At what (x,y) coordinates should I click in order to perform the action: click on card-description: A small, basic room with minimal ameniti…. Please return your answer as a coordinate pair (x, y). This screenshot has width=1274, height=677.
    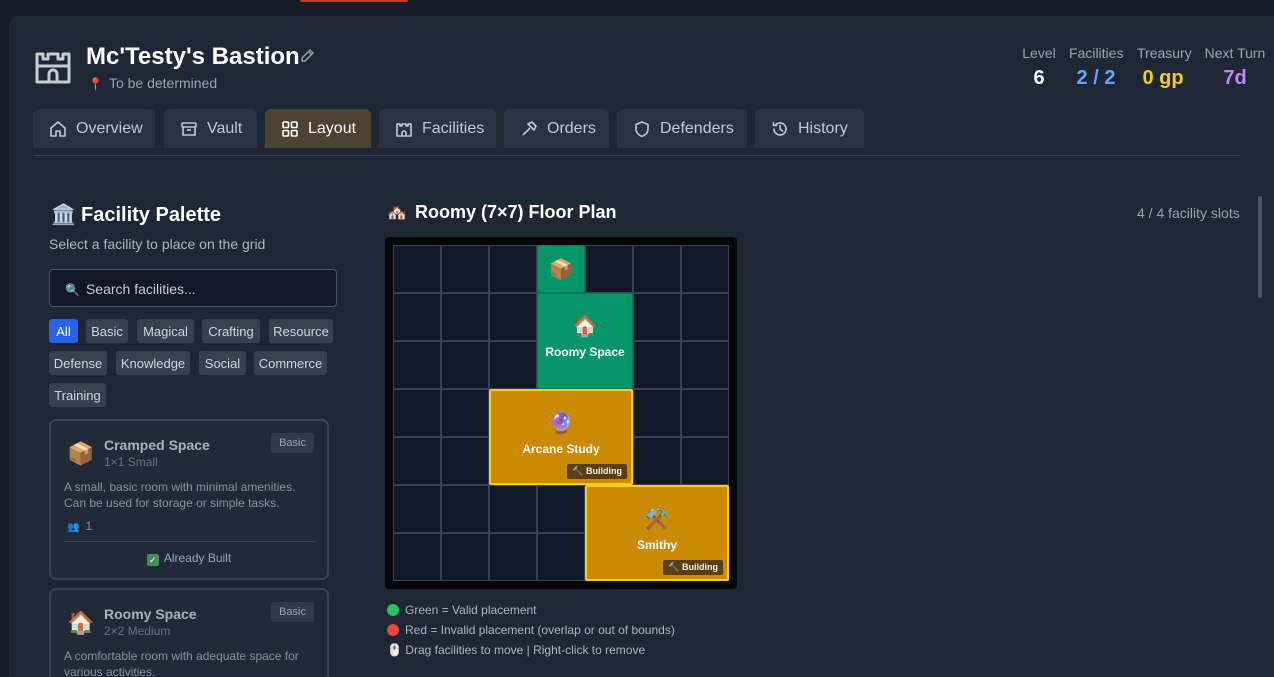
    Looking at the image, I should click on (180, 495).